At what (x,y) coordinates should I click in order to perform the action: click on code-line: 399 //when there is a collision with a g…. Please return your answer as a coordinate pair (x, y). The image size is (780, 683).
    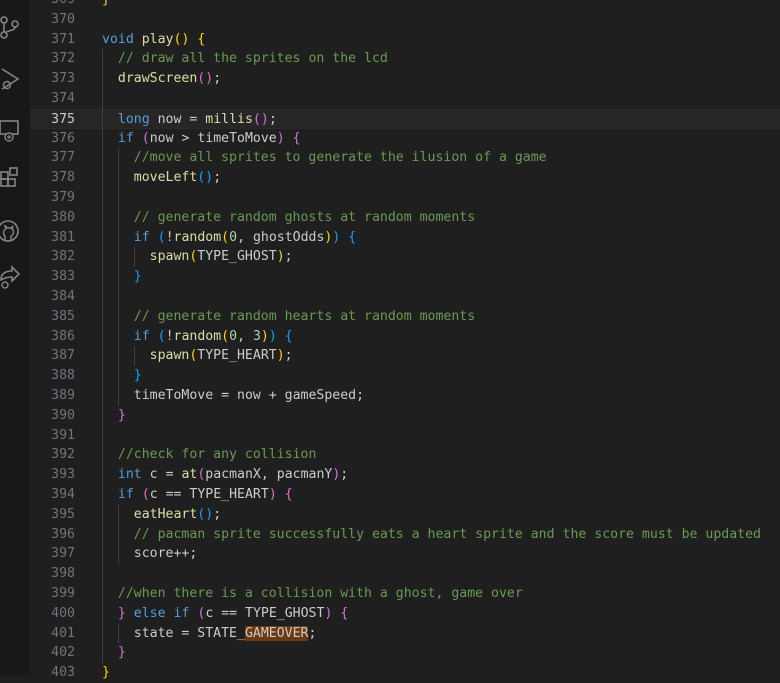
    Looking at the image, I should click on (405, 594).